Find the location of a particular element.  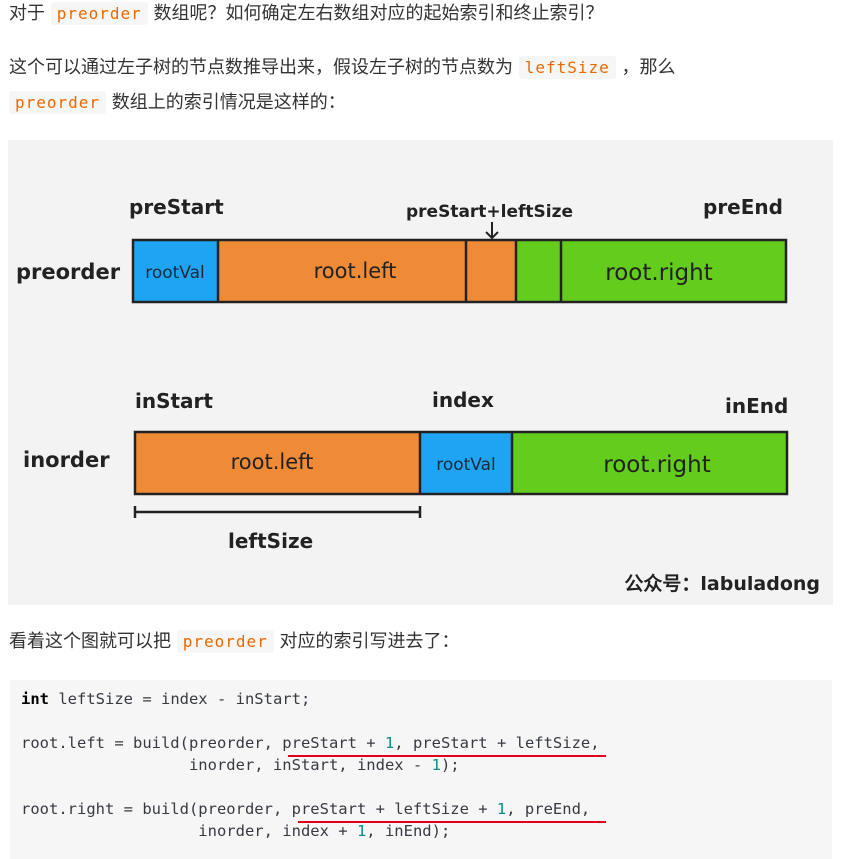

code-line-1: int leftSize = index - inStart; is located at coordinates (166, 699).